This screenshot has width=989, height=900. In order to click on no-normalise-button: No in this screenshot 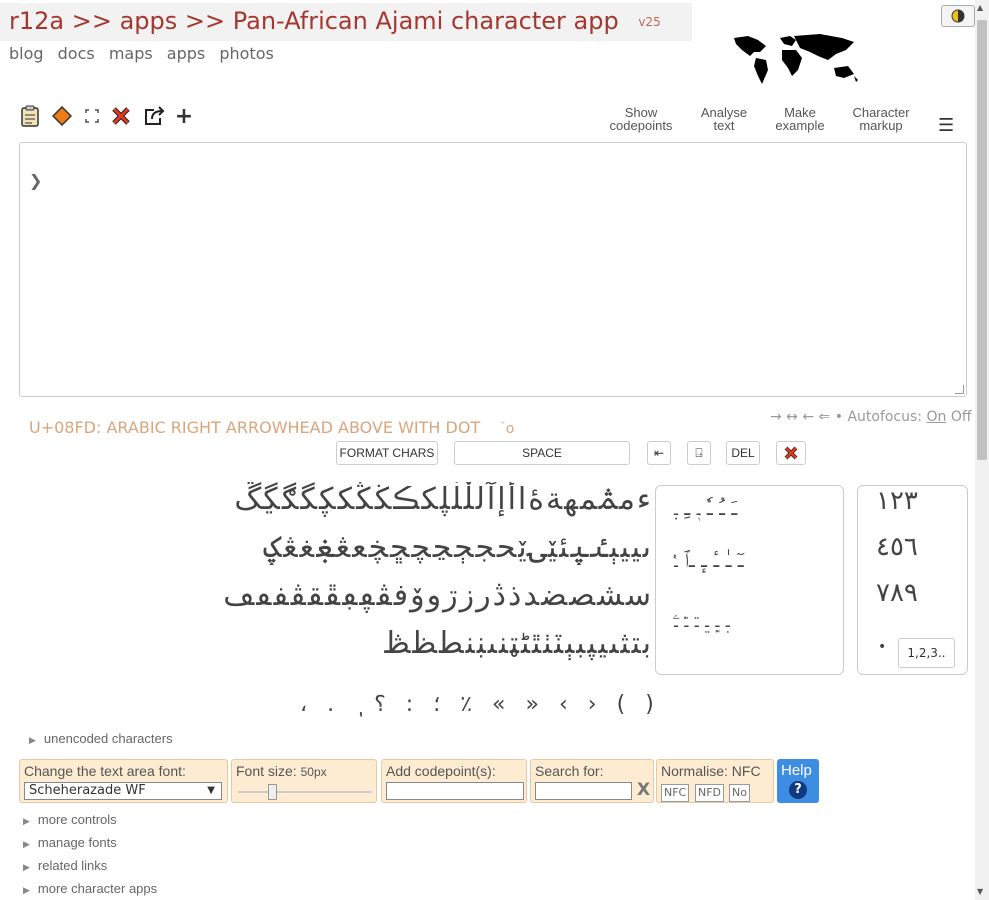, I will do `click(739, 793)`.